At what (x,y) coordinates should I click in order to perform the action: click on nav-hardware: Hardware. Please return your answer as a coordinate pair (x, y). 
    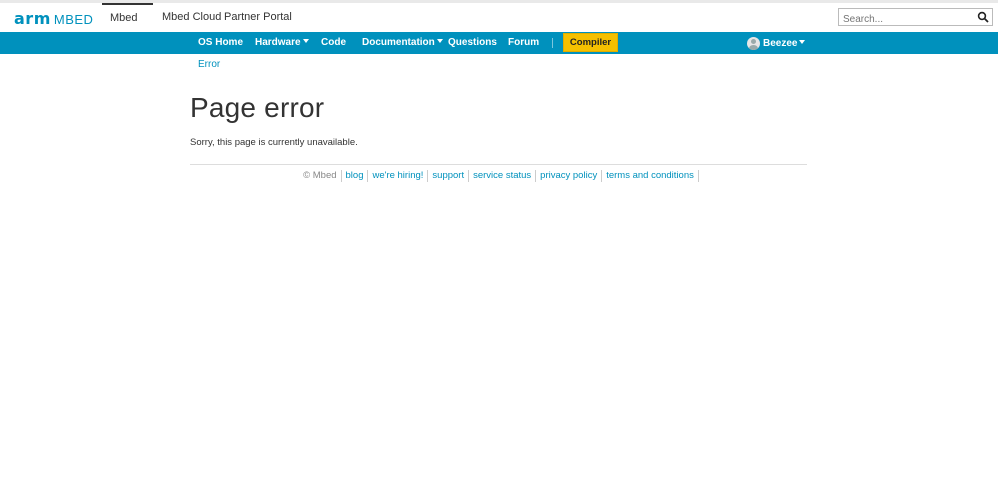
    Looking at the image, I should click on (282, 43).